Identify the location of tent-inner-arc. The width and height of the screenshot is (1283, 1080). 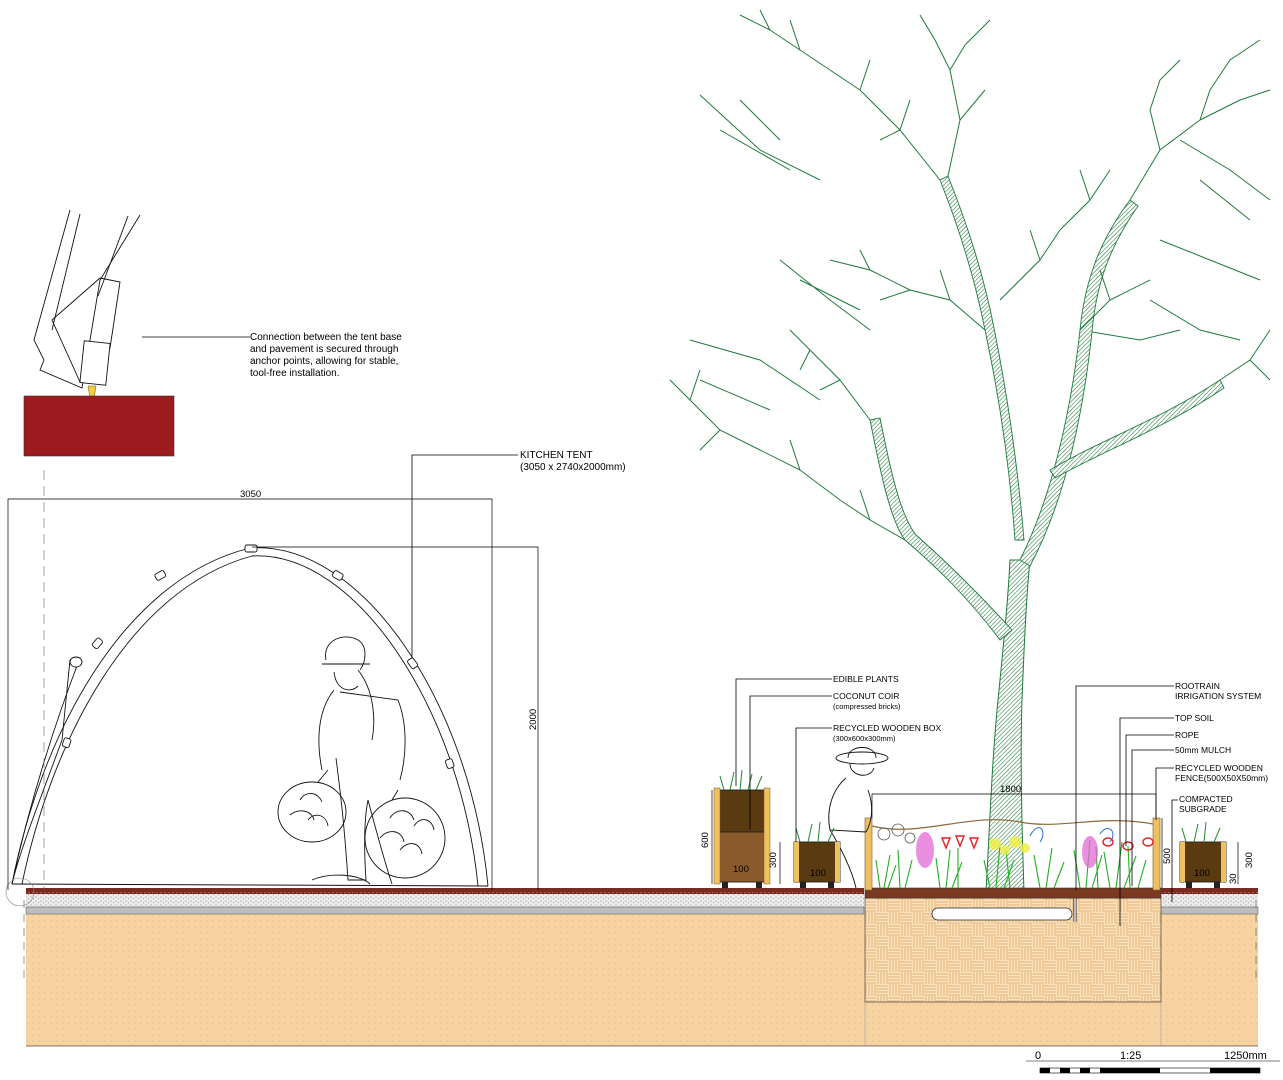
(250, 721).